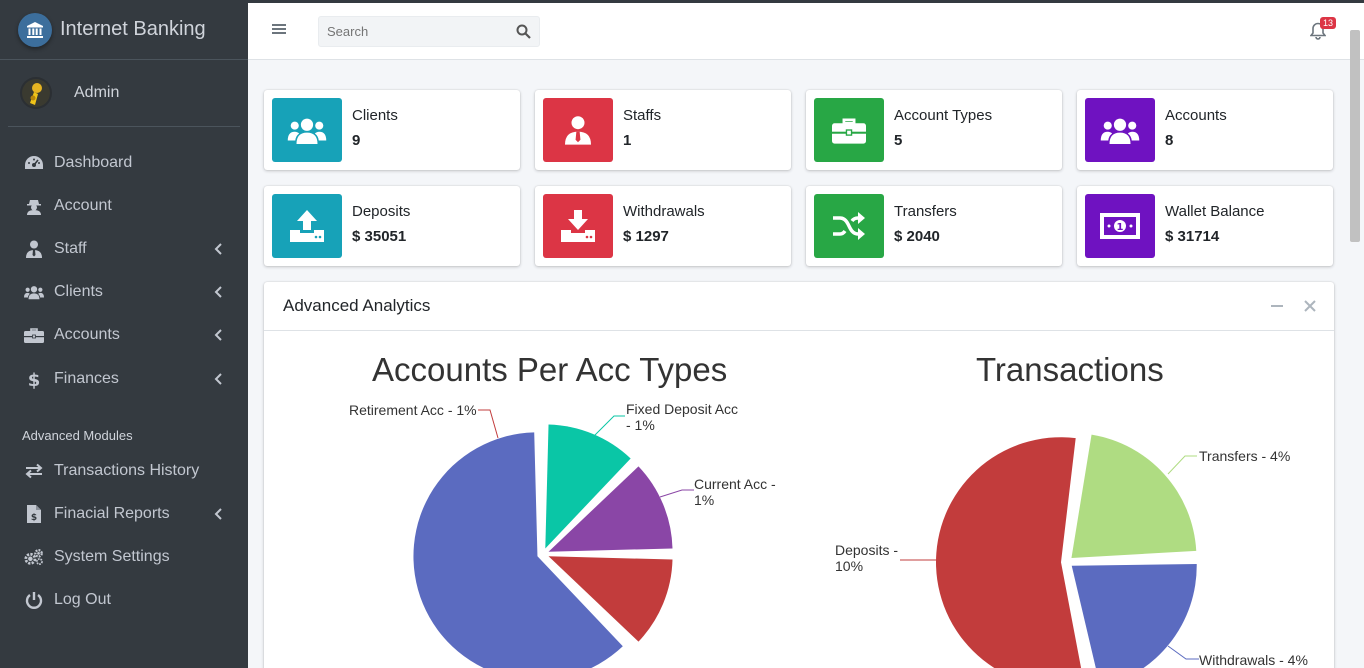 Image resolution: width=1364 pixels, height=668 pixels. What do you see at coordinates (1205, 226) in the screenshot?
I see `info-box-wallet-balance: 1 Wallet Balance $ 31714` at bounding box center [1205, 226].